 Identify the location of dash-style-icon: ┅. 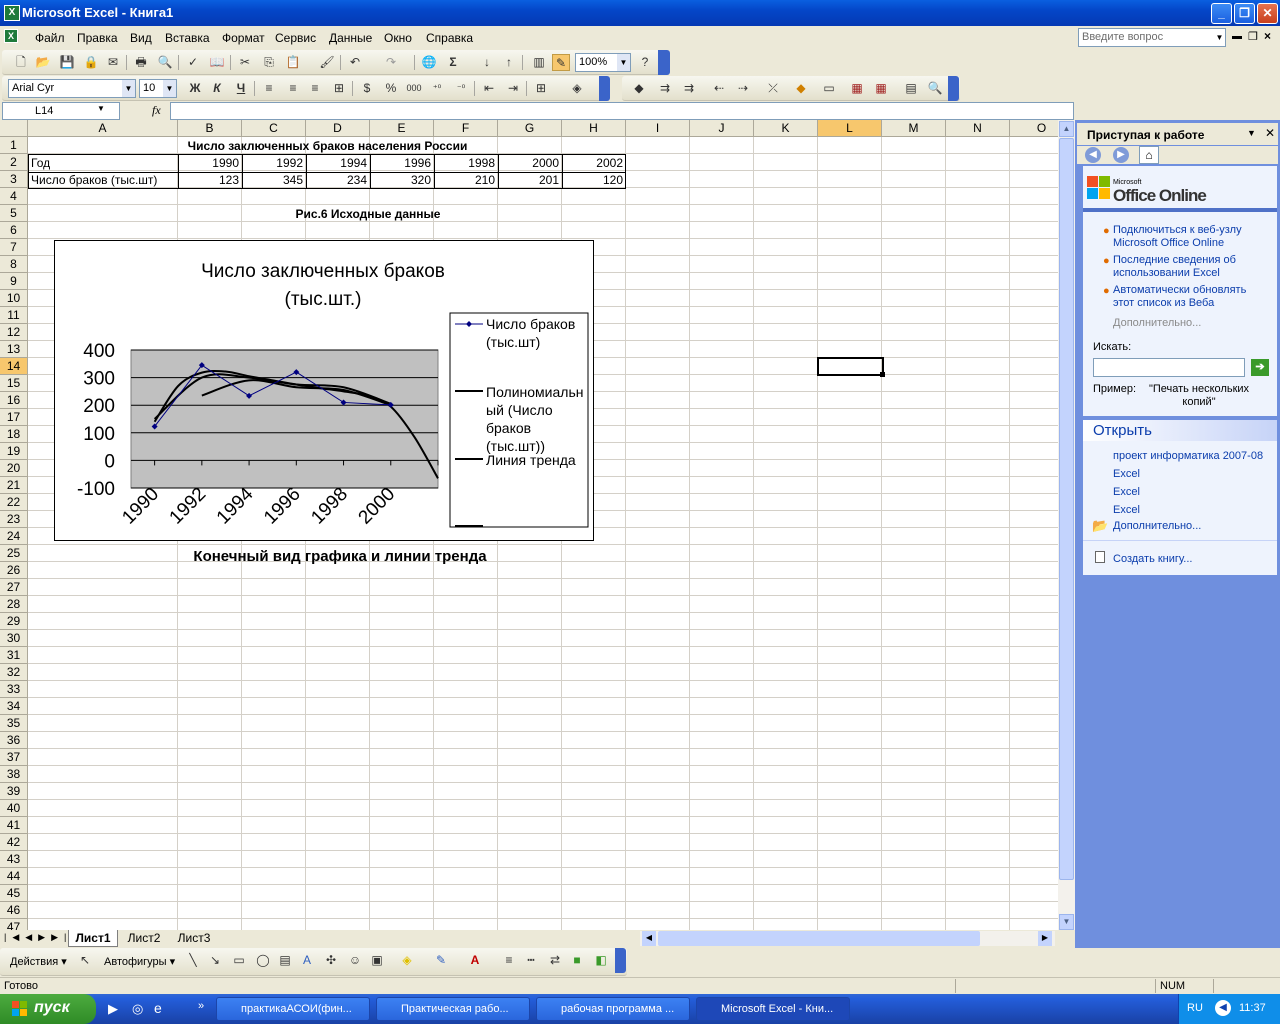
(531, 960).